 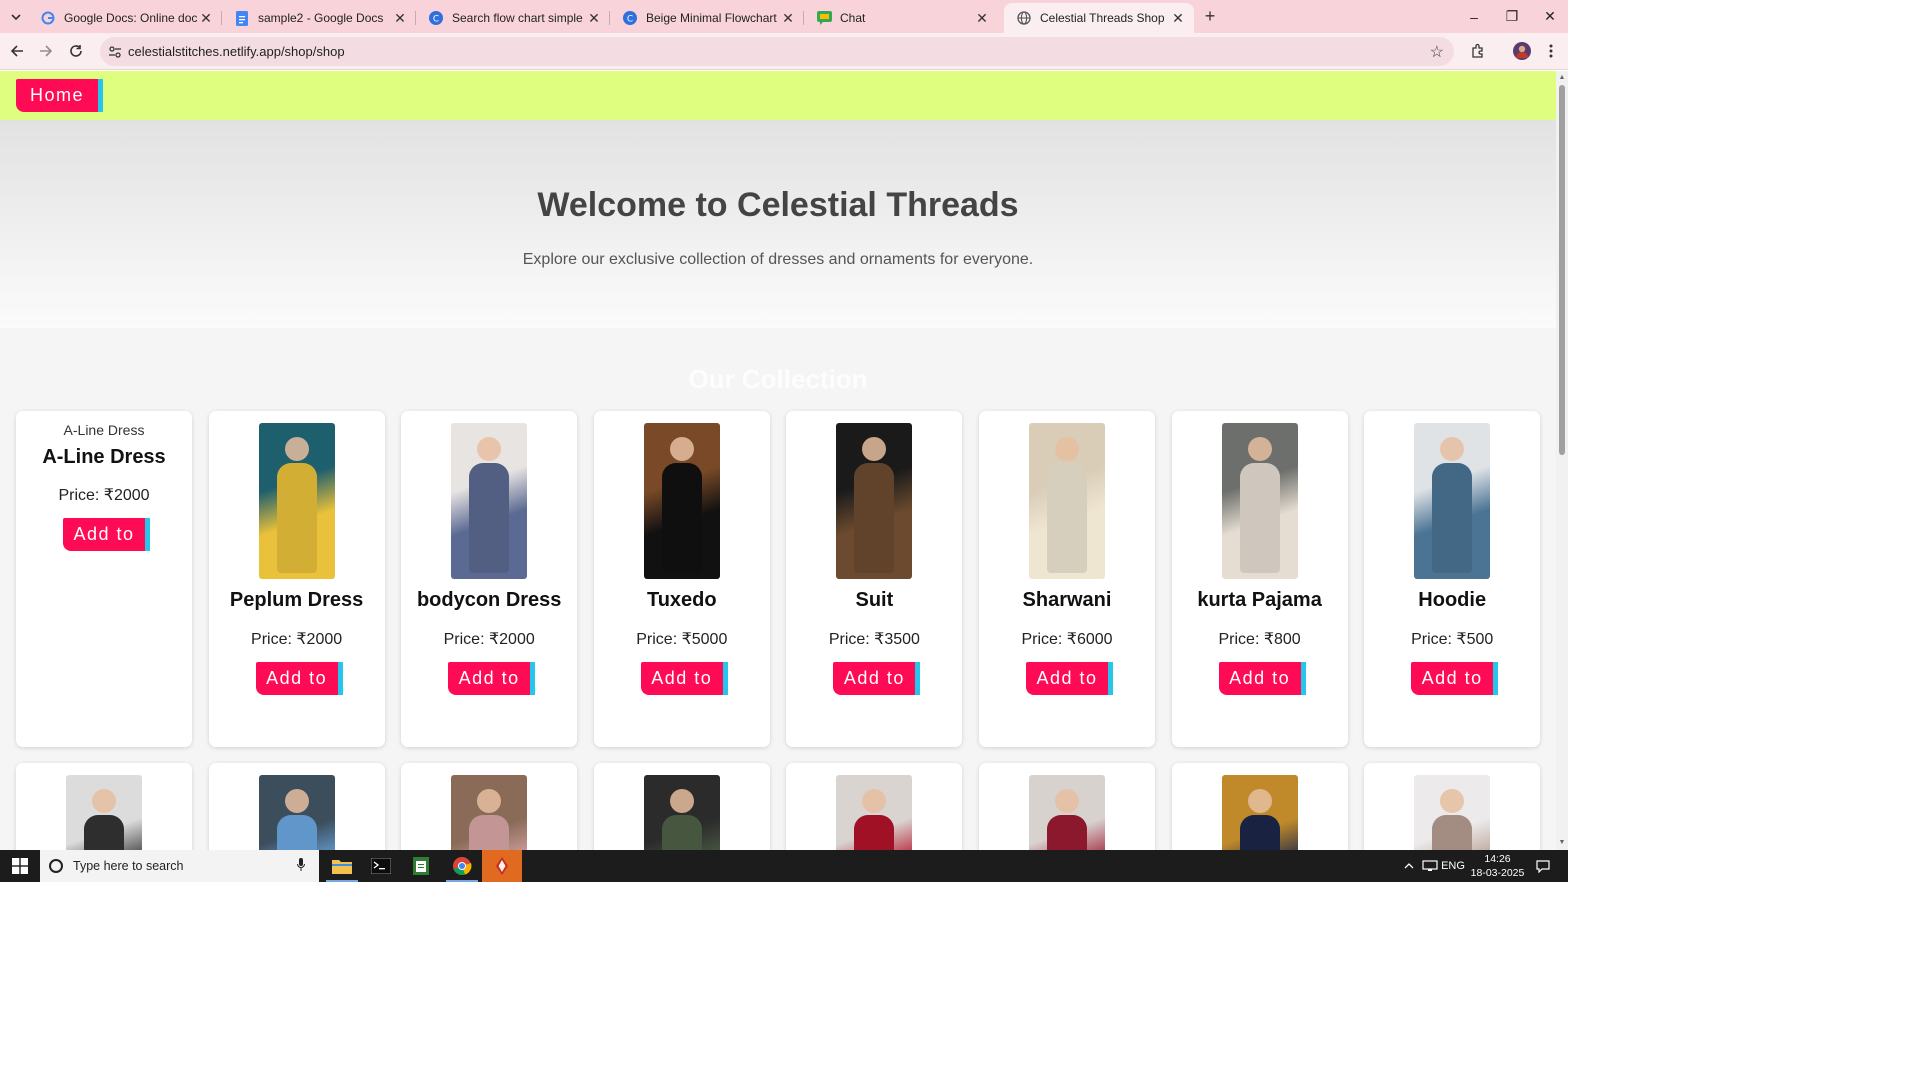 I want to click on windows-start-icon, so click(x=20, y=866).